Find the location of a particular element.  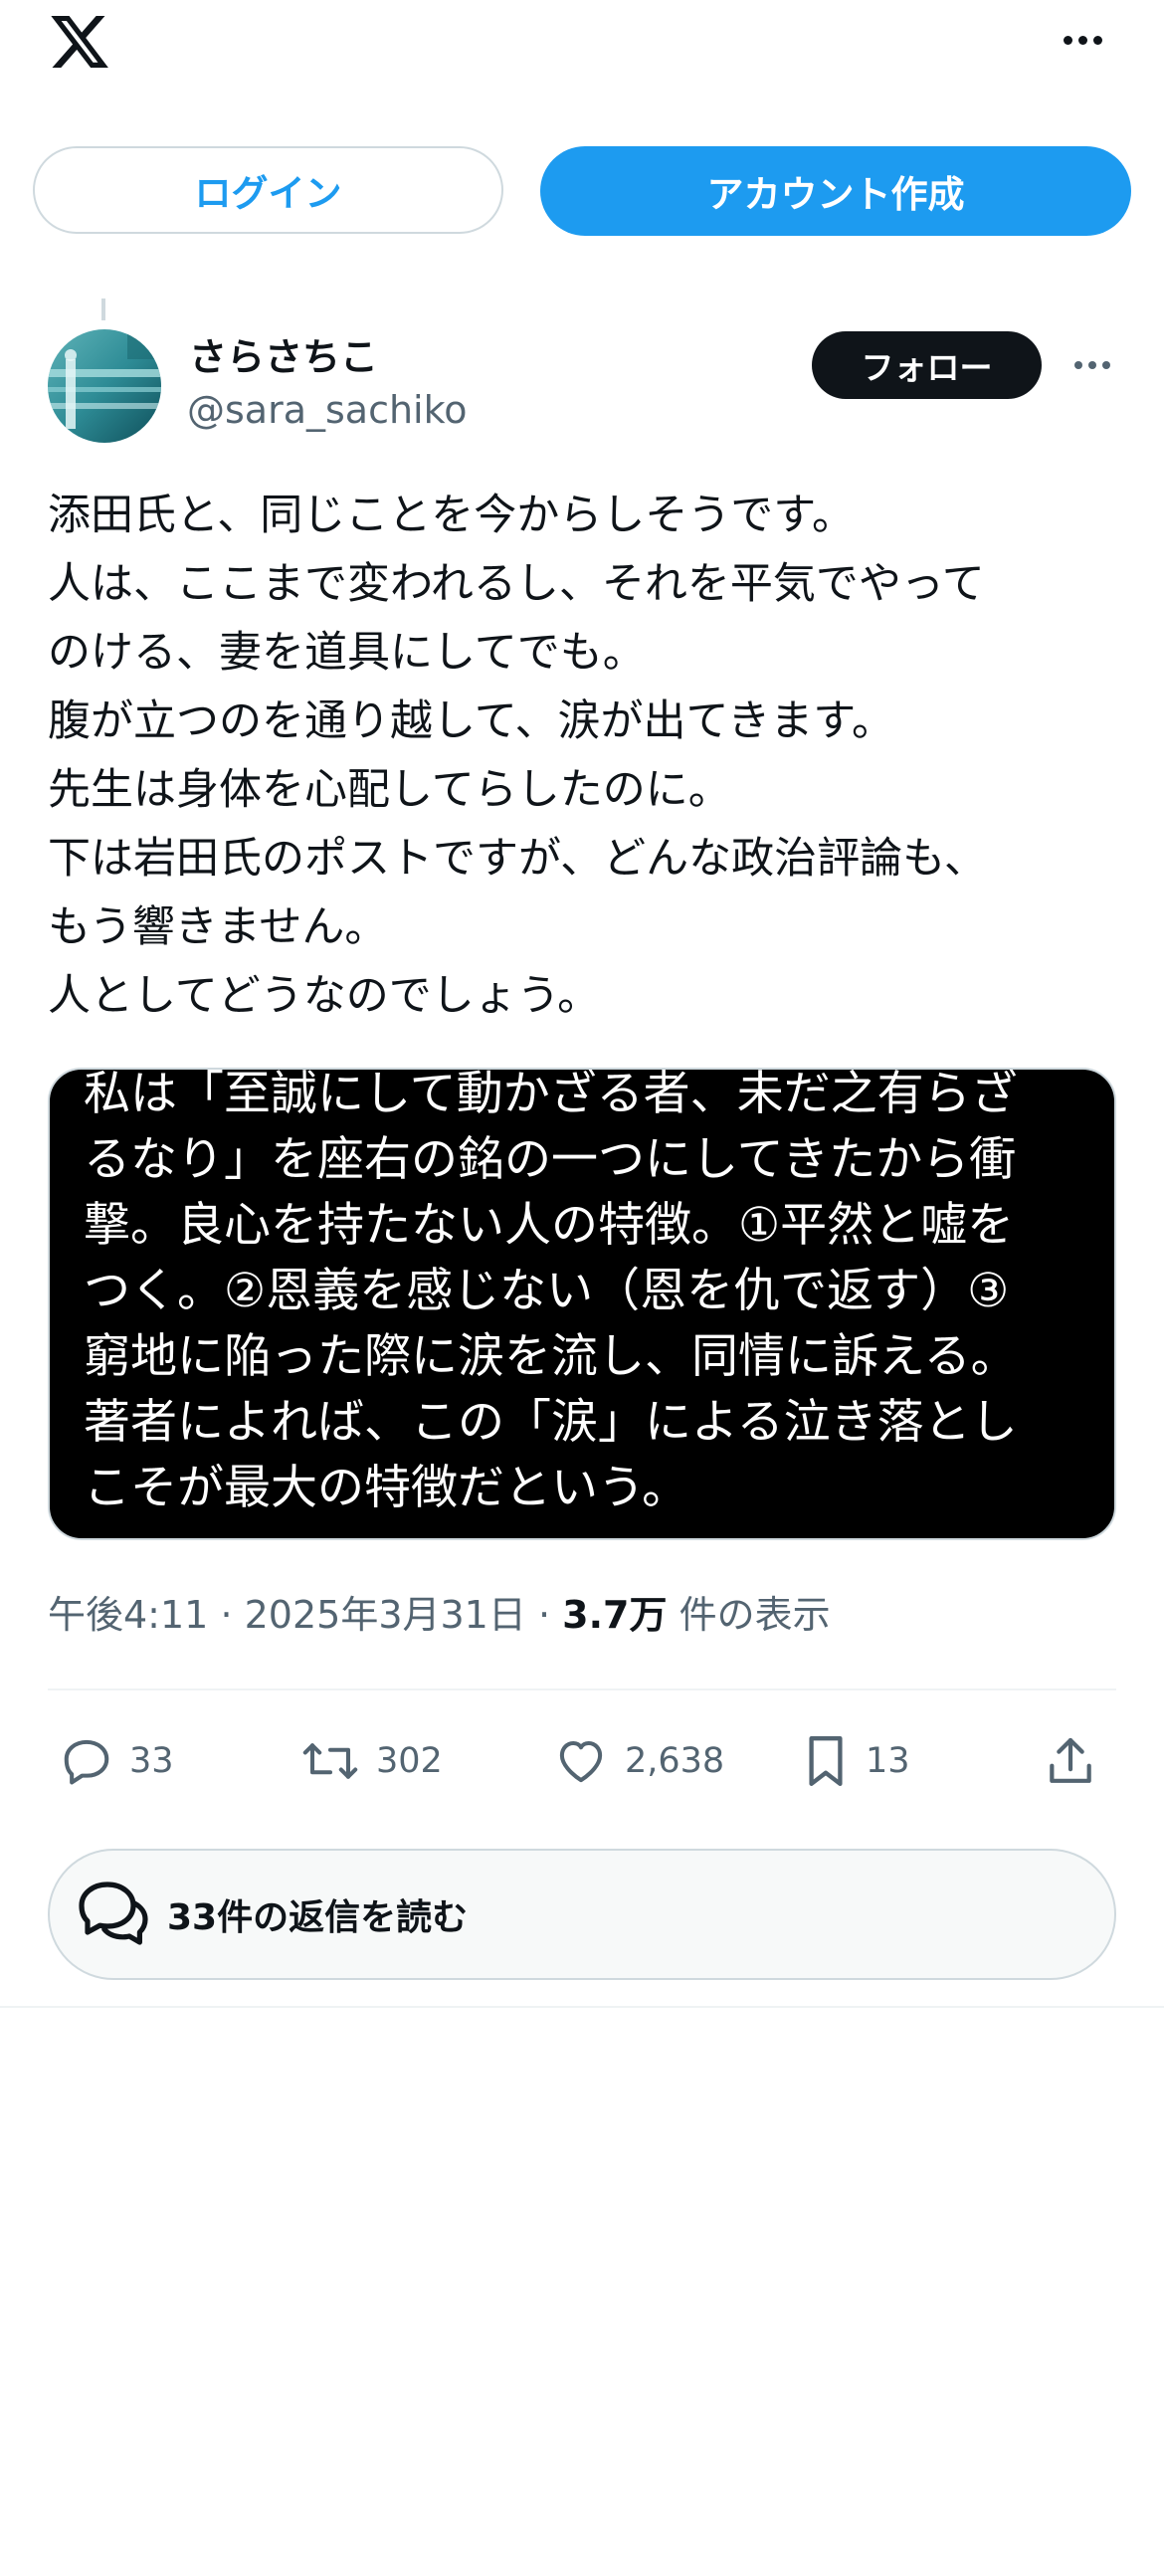

share-icon is located at coordinates (1070, 1760).